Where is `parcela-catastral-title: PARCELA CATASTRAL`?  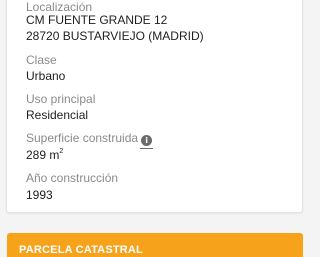 parcela-catastral-title: PARCELA CATASTRAL is located at coordinates (81, 250).